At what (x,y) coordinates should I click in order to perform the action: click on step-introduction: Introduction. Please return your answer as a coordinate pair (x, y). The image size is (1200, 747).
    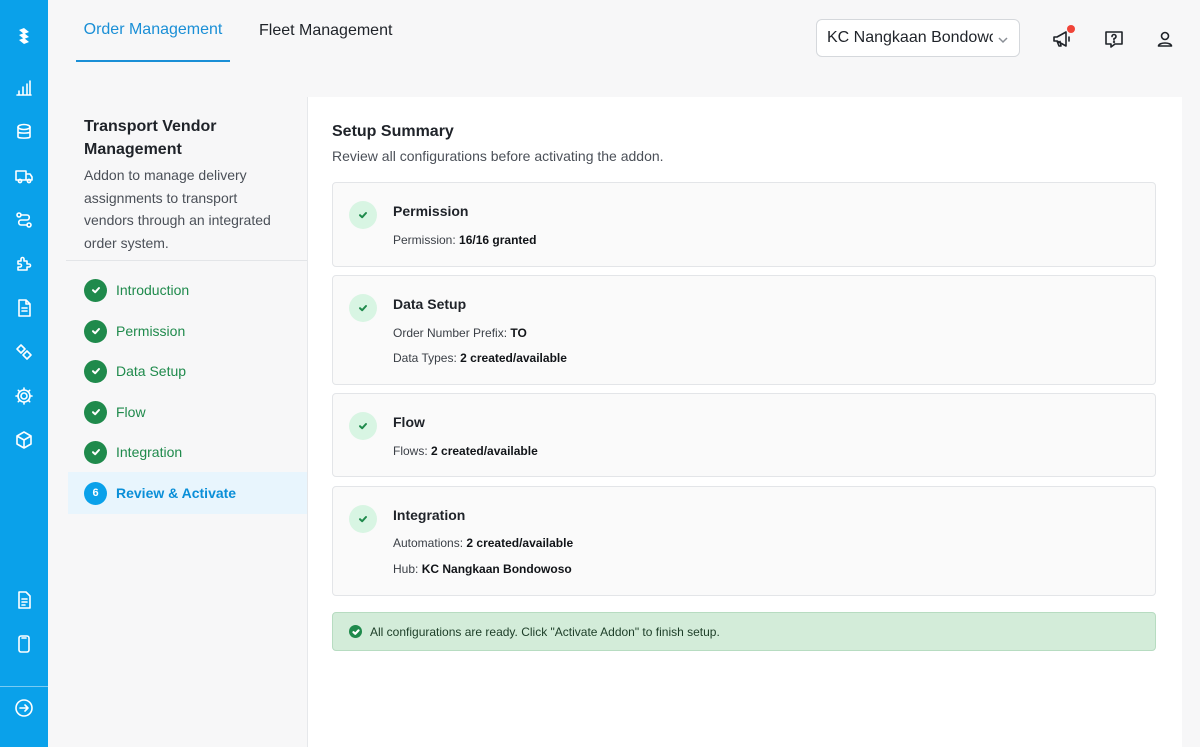
    Looking at the image, I should click on (187, 290).